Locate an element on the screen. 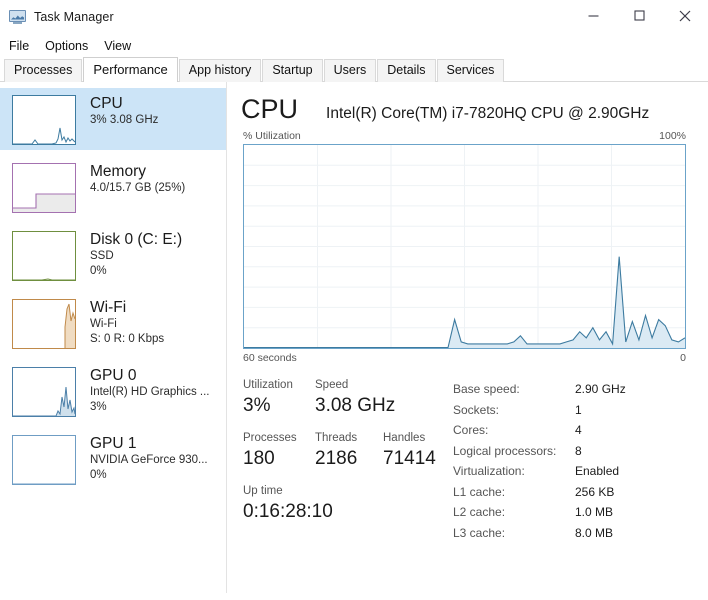 This screenshot has width=708, height=600. gpu1-thumbnail-graph is located at coordinates (44, 460).